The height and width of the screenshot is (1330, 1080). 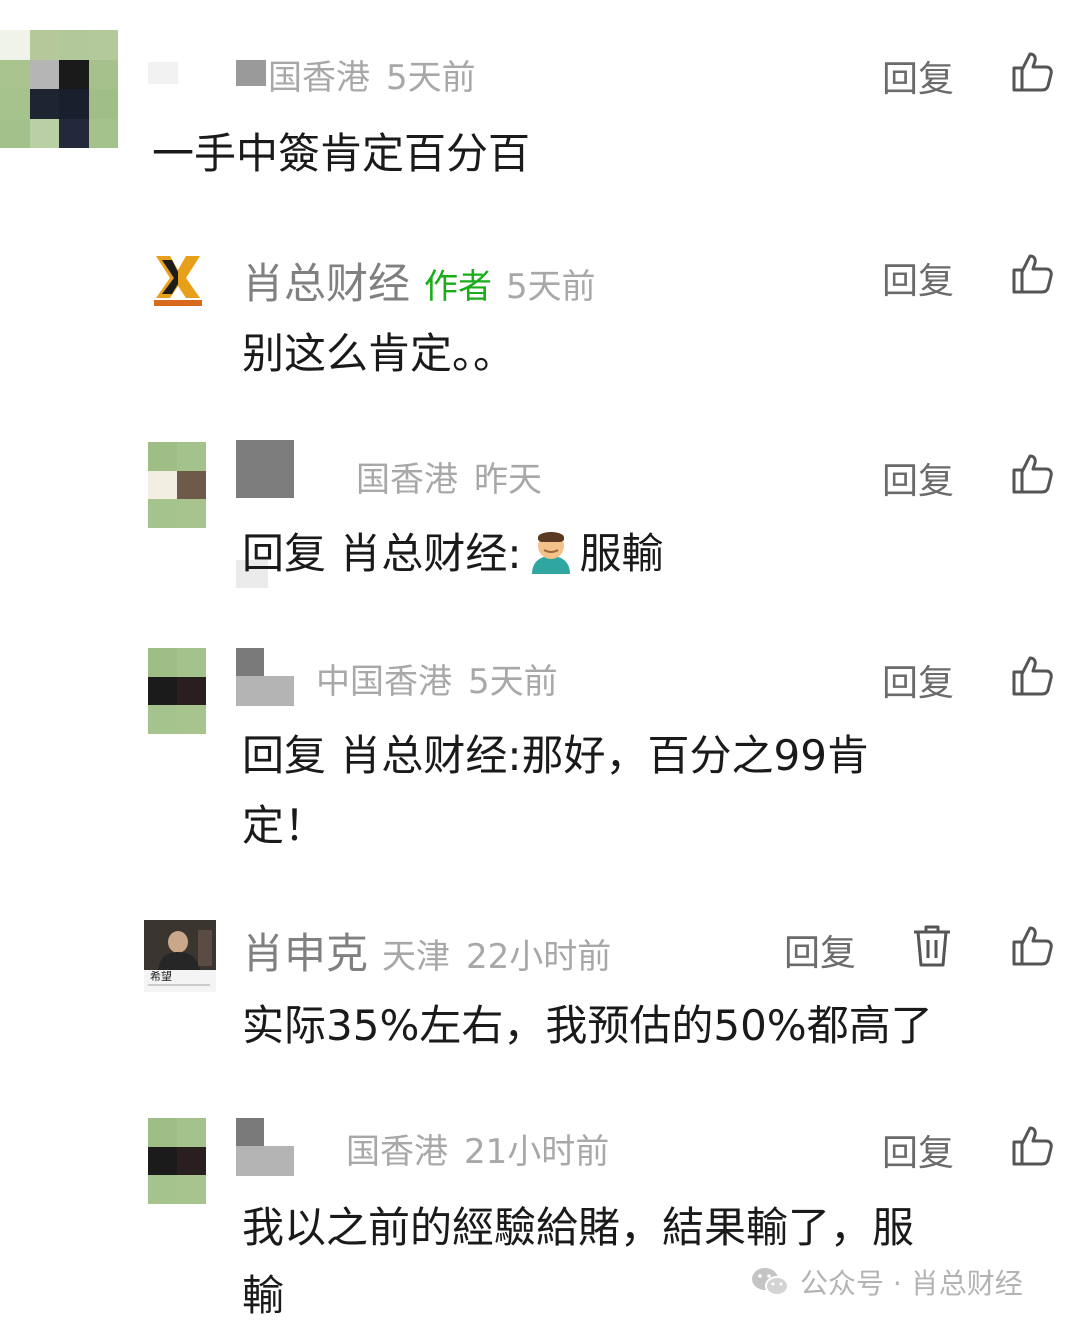 I want to click on comment-text-line2: 輸, so click(x=263, y=1295).